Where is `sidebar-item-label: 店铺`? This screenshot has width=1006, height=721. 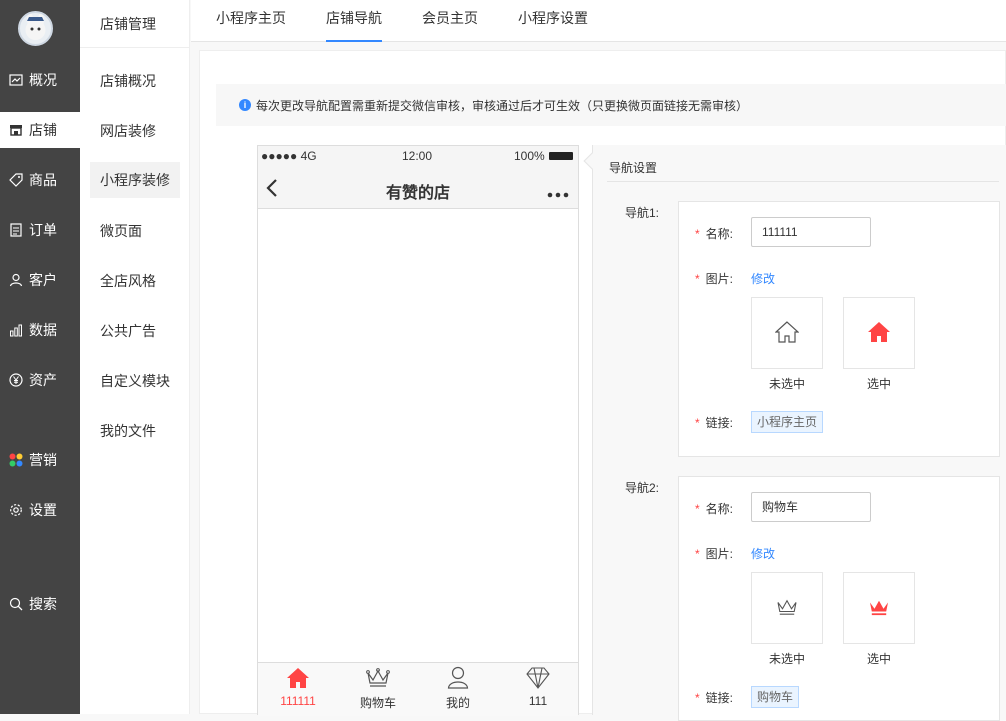
sidebar-item-label: 店铺 is located at coordinates (43, 130).